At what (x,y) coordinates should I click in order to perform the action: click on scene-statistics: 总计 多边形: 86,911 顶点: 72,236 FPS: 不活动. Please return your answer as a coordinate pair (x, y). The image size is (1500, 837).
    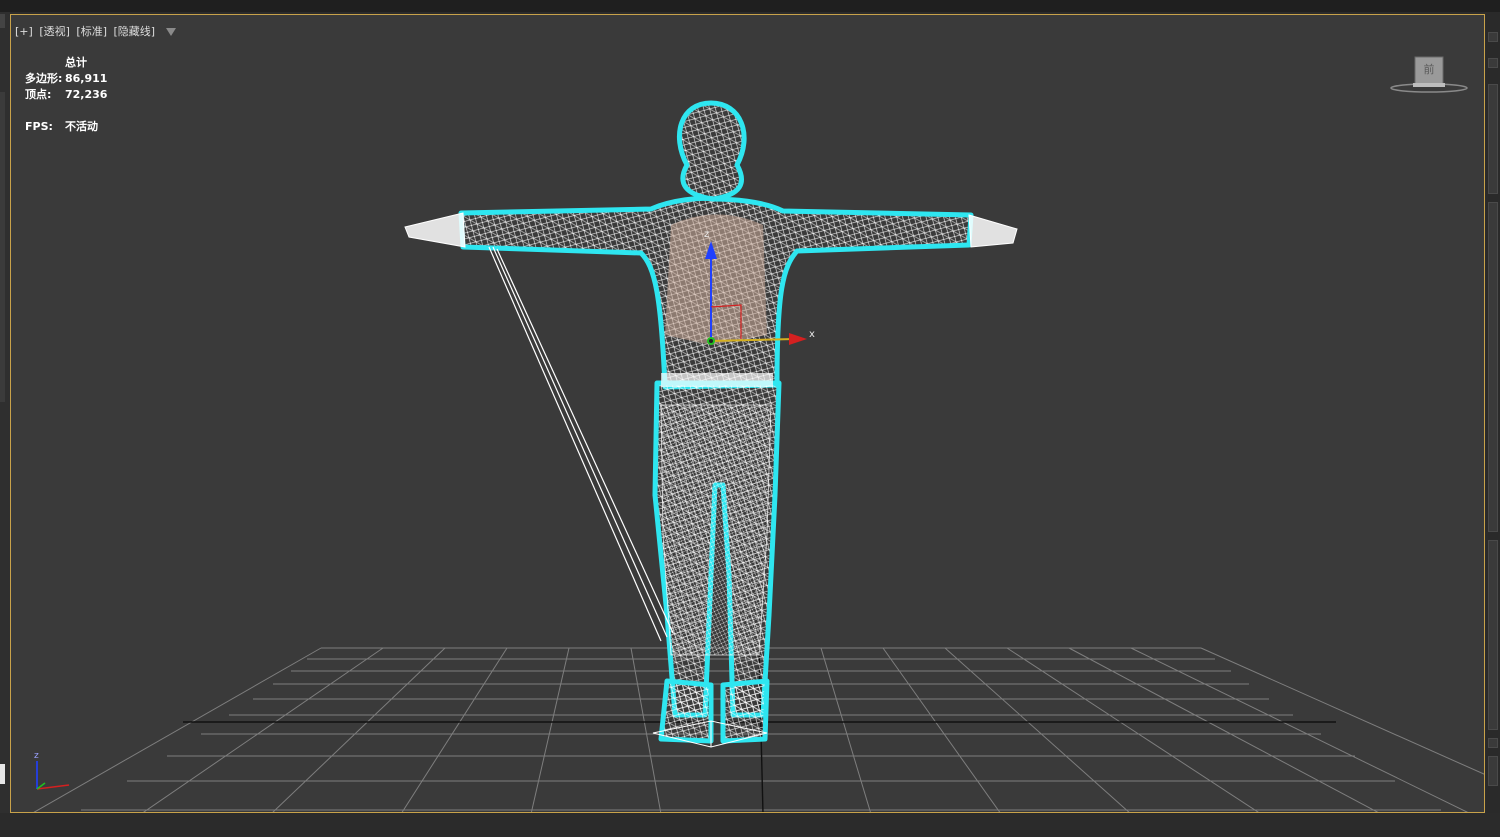
    Looking at the image, I should click on (66, 95).